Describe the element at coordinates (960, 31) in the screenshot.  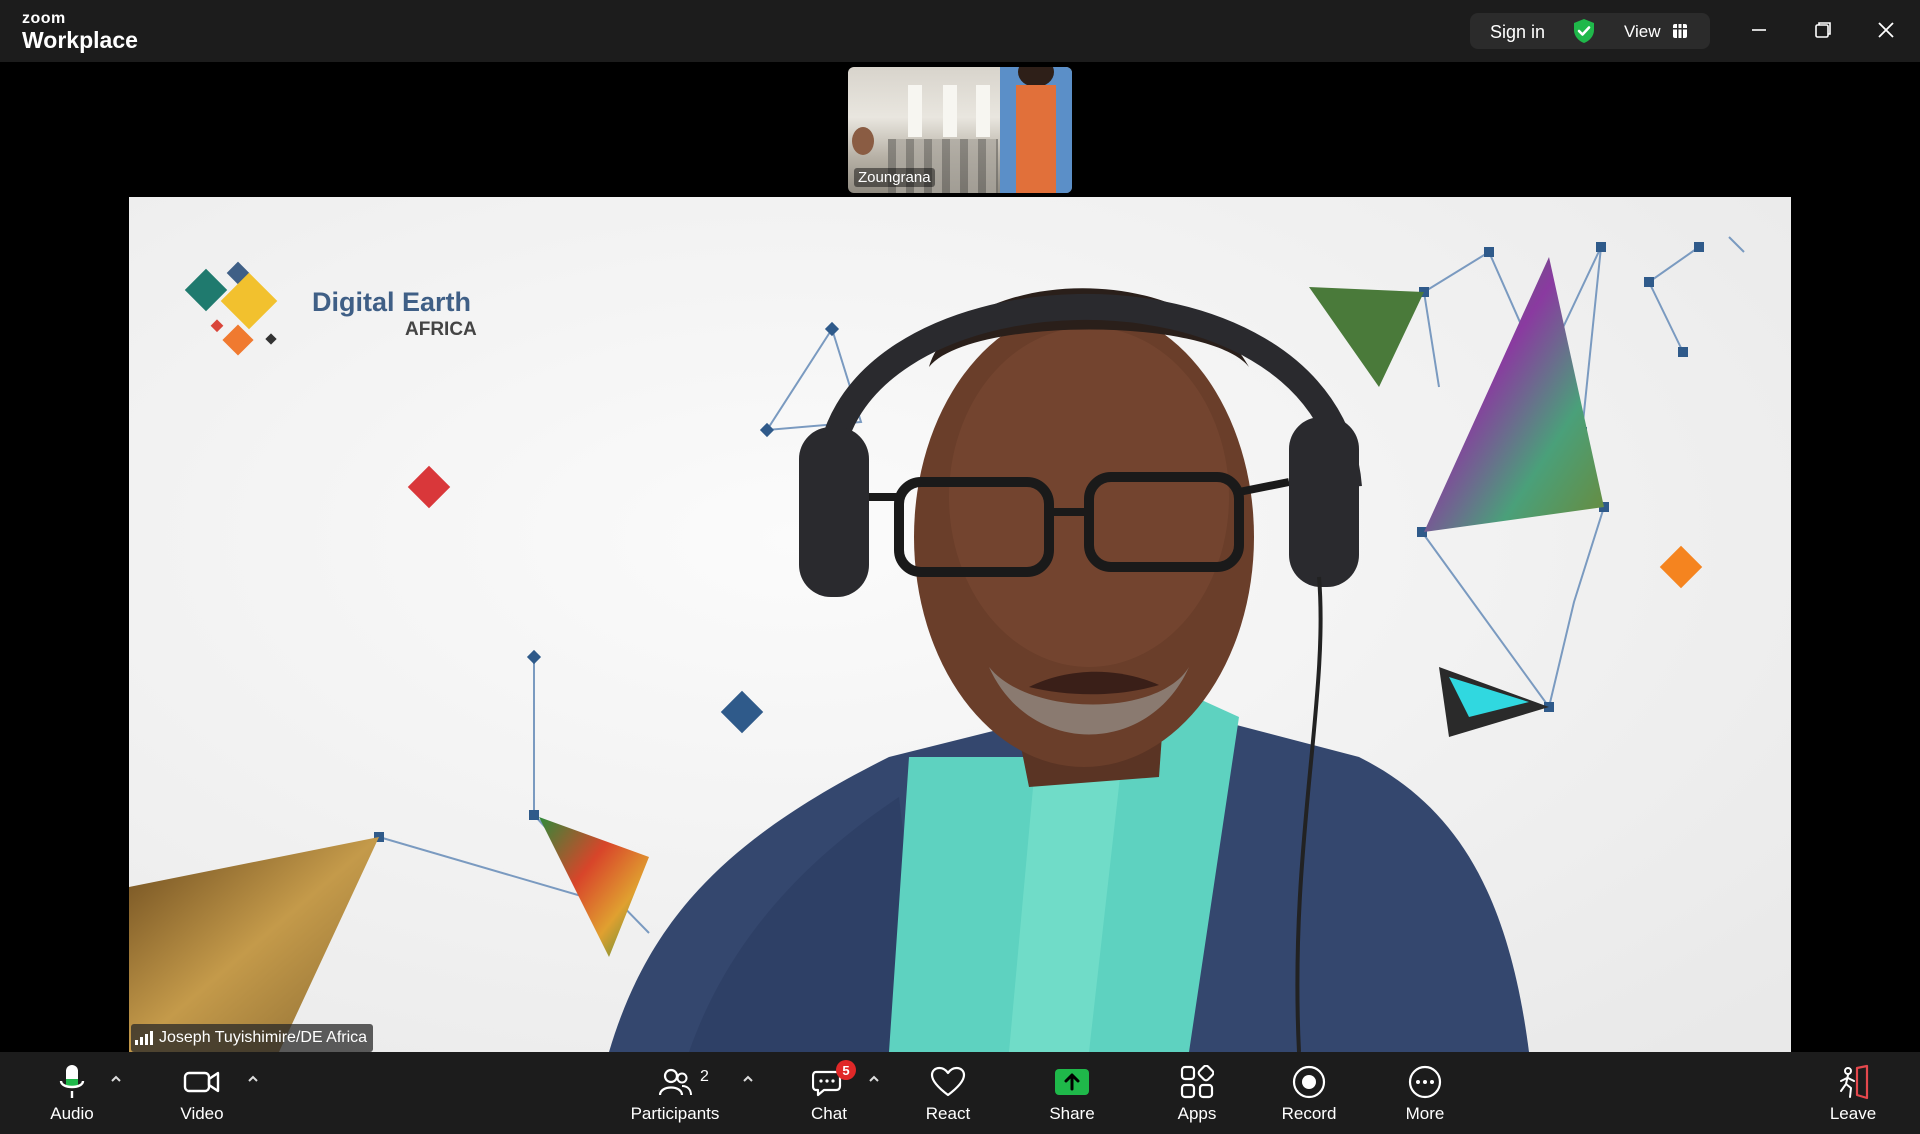
I see `title-bar: zoom Workplace Sign in View` at that location.